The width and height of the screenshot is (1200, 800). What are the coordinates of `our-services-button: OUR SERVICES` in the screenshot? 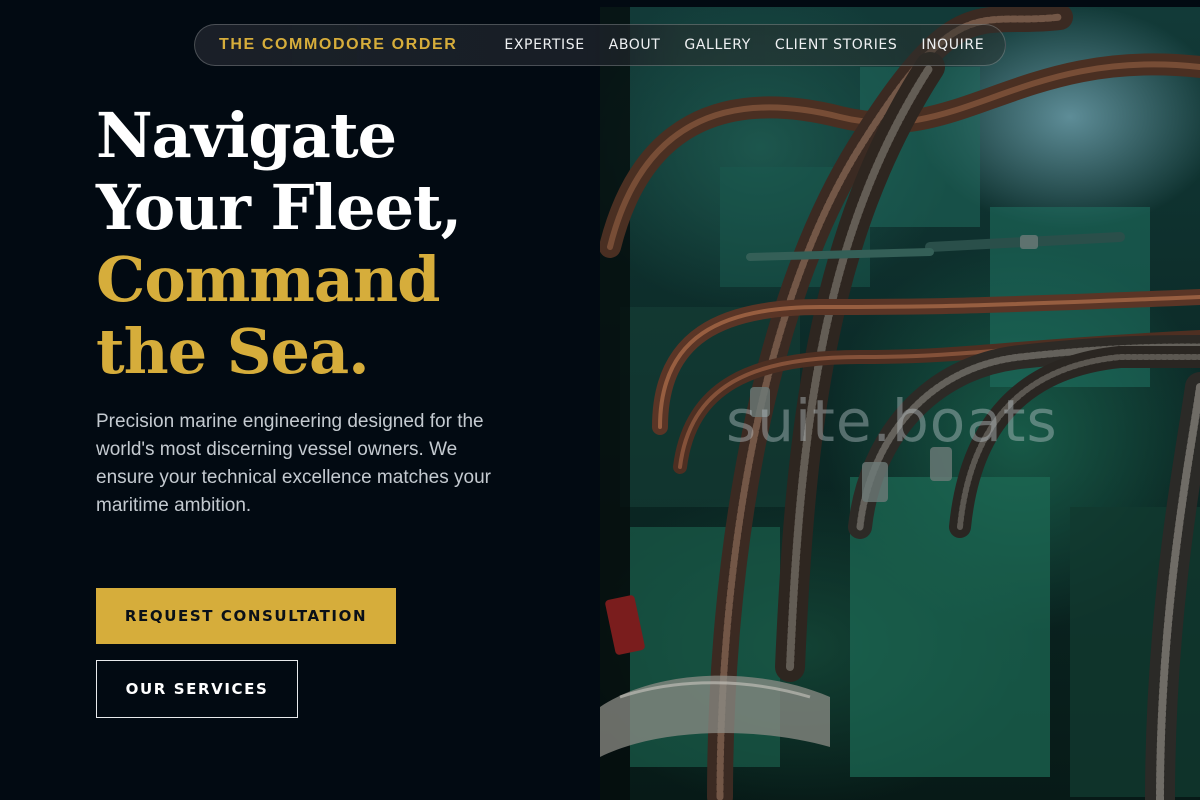 It's located at (197, 689).